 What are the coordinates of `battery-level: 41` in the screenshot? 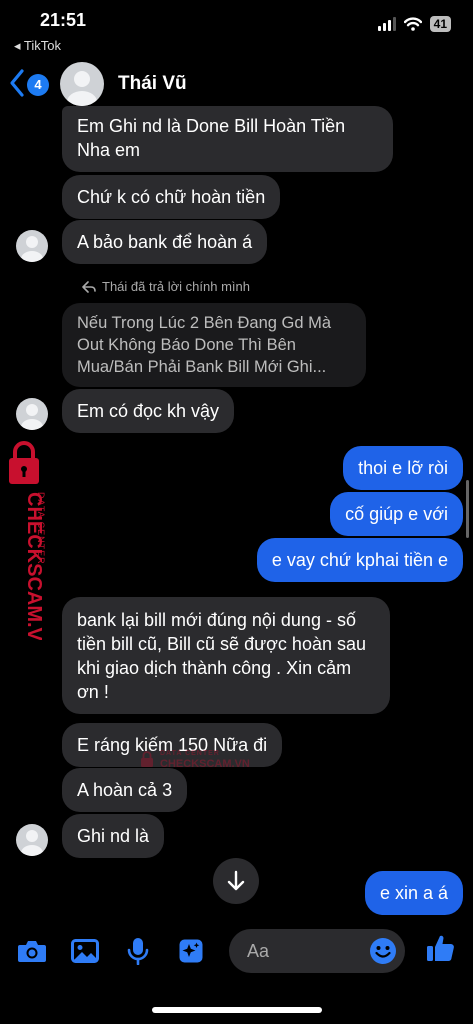 It's located at (440, 24).